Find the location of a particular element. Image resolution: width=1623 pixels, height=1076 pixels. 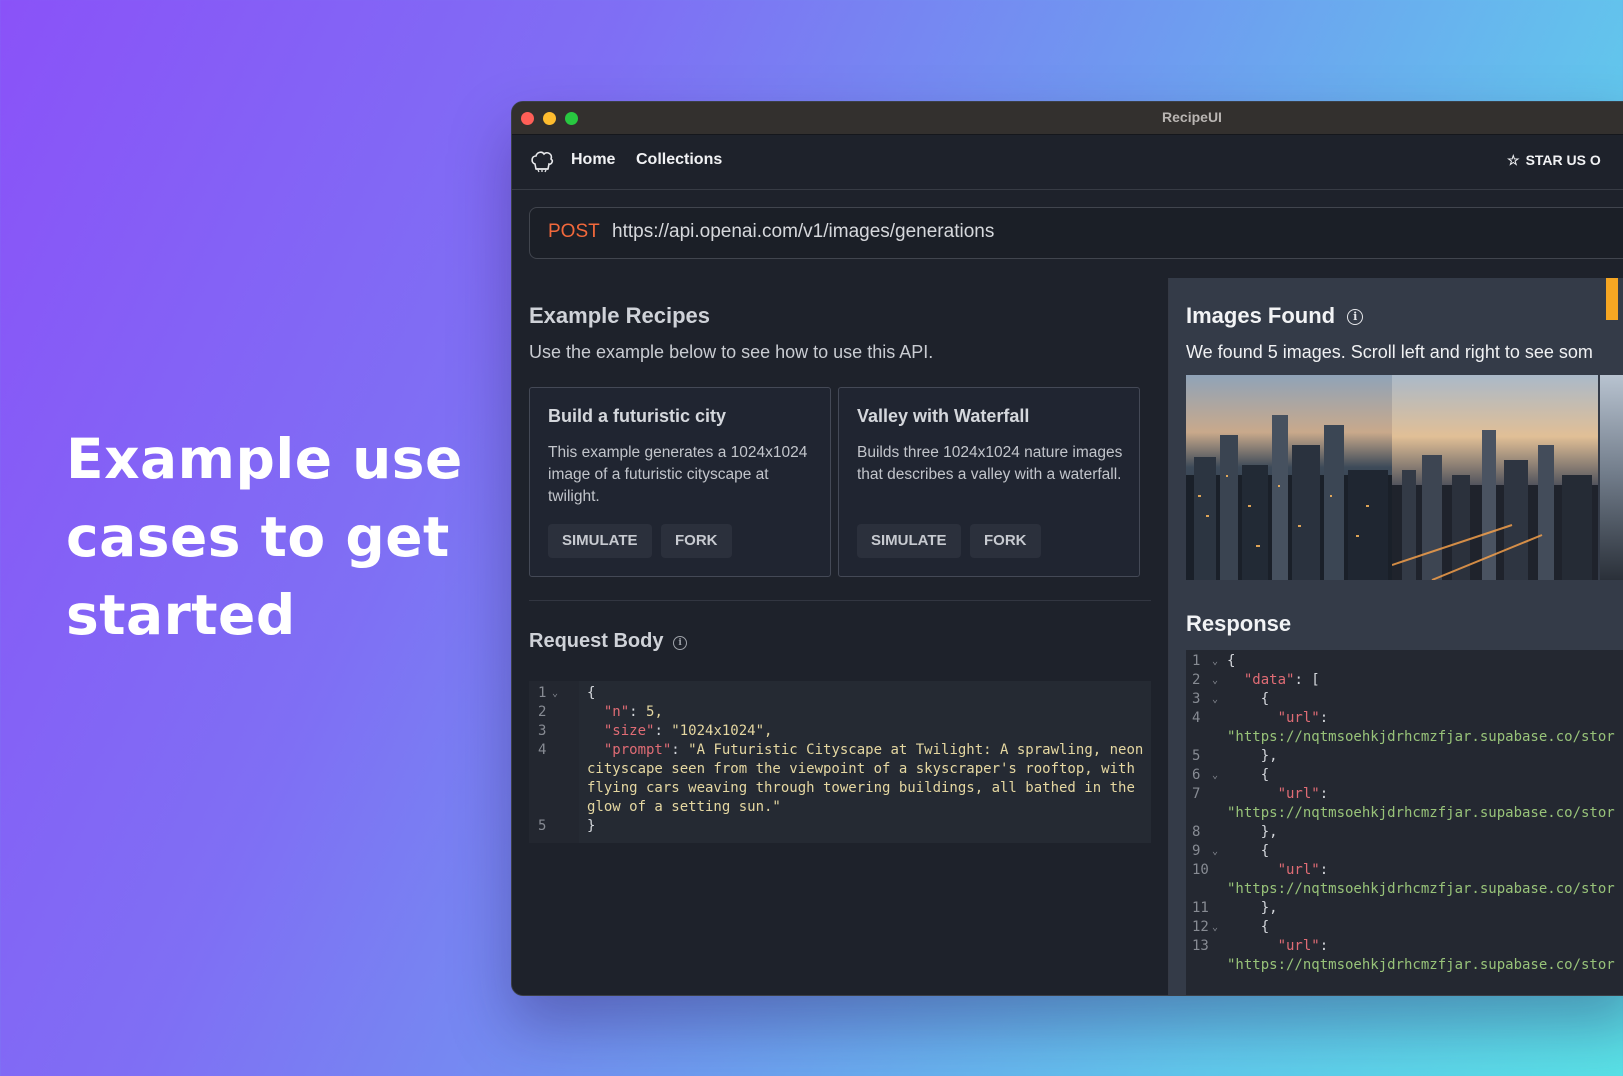

code-fragment: } is located at coordinates (591, 826).